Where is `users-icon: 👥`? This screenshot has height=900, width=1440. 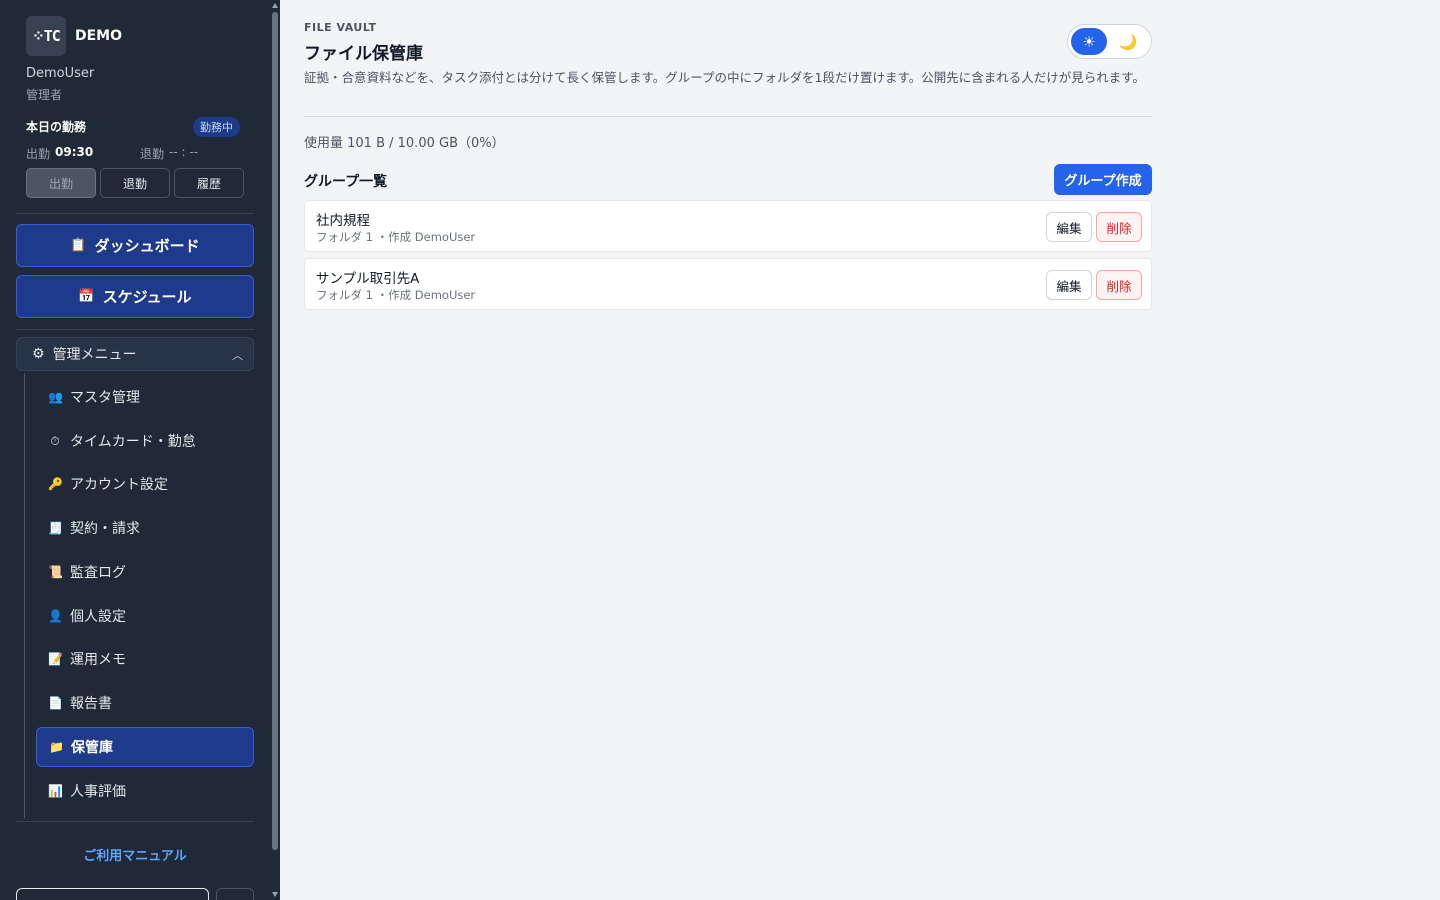
users-icon: 👥 is located at coordinates (55, 397).